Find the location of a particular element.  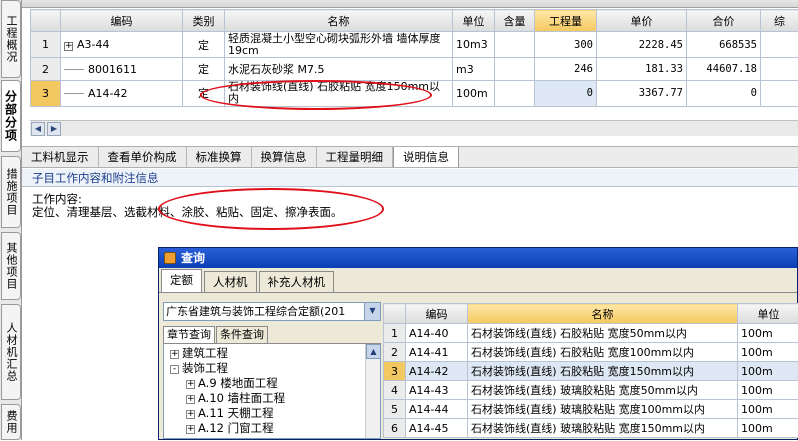

collapse-icon: - is located at coordinates (174, 369).